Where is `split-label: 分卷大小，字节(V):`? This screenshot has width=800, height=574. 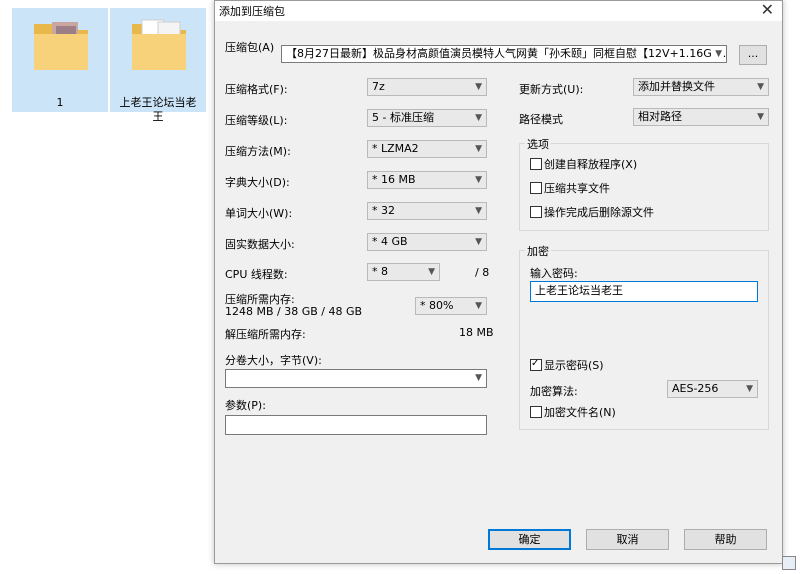
split-label: 分卷大小，字节(V): is located at coordinates (273, 360).